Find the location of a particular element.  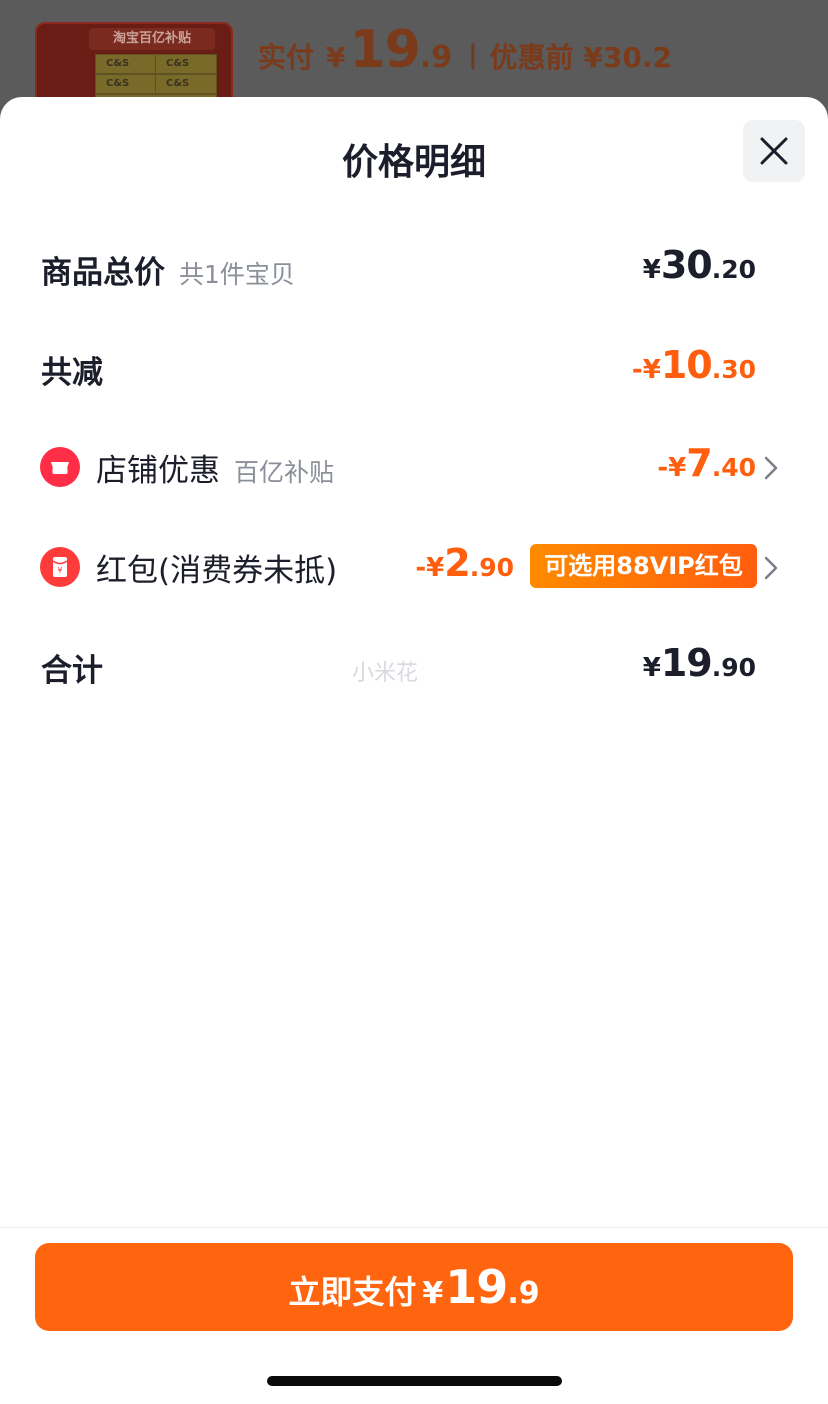

total-discount-amount: -¥ 10.30 is located at coordinates (693, 365).